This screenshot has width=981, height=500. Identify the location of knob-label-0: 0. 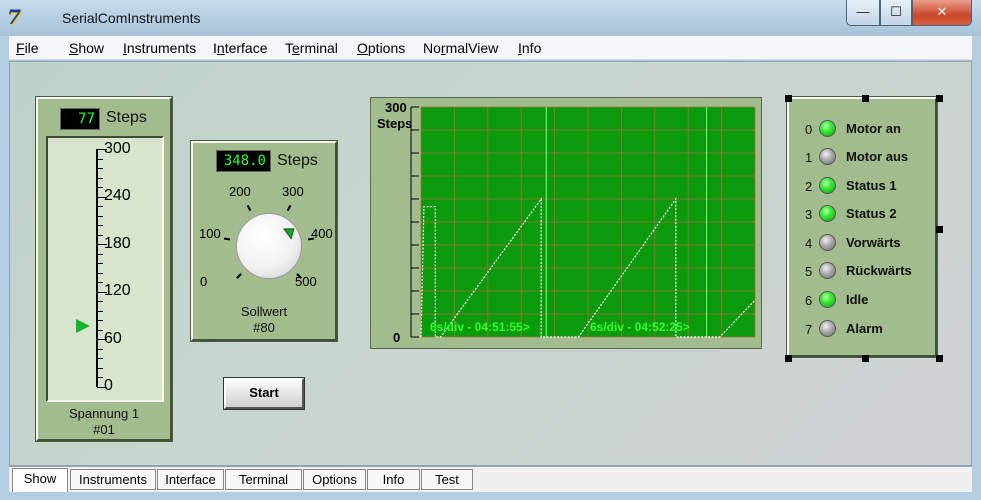
(204, 281).